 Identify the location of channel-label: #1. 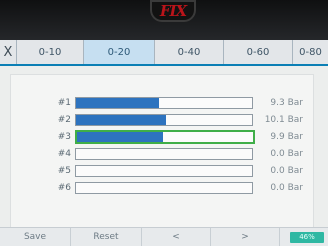
(64, 103).